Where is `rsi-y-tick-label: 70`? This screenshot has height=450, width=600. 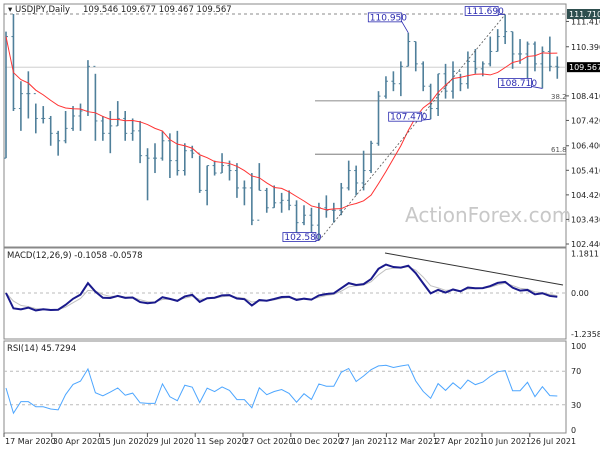 rsi-y-tick-label: 70 is located at coordinates (576, 371).